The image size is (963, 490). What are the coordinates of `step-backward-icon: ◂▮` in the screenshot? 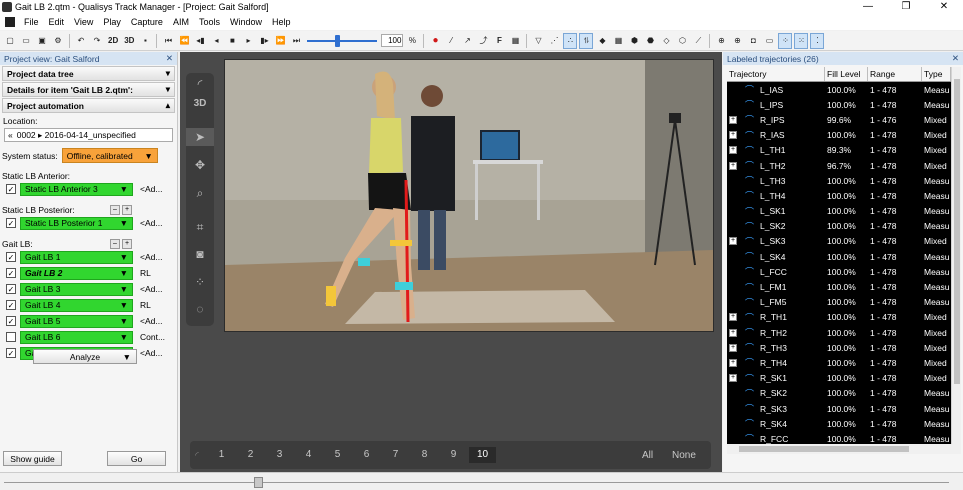 It's located at (200, 41).